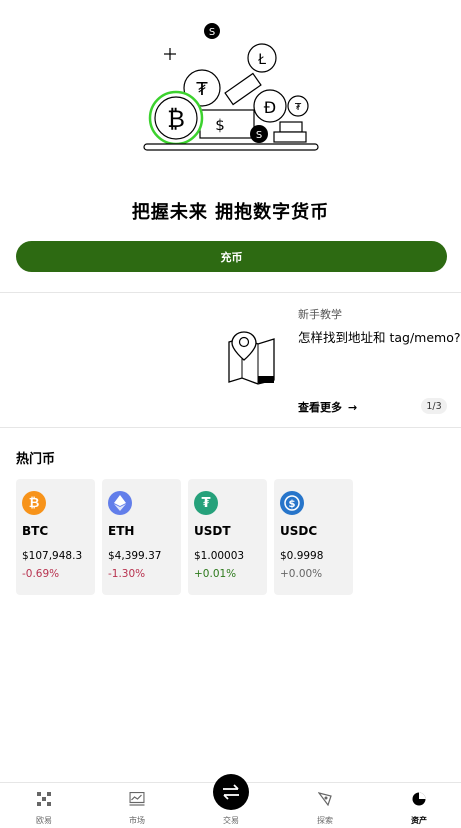 The width and height of the screenshot is (461, 828). I want to click on nav-item-explore: 探索, so click(325, 805).